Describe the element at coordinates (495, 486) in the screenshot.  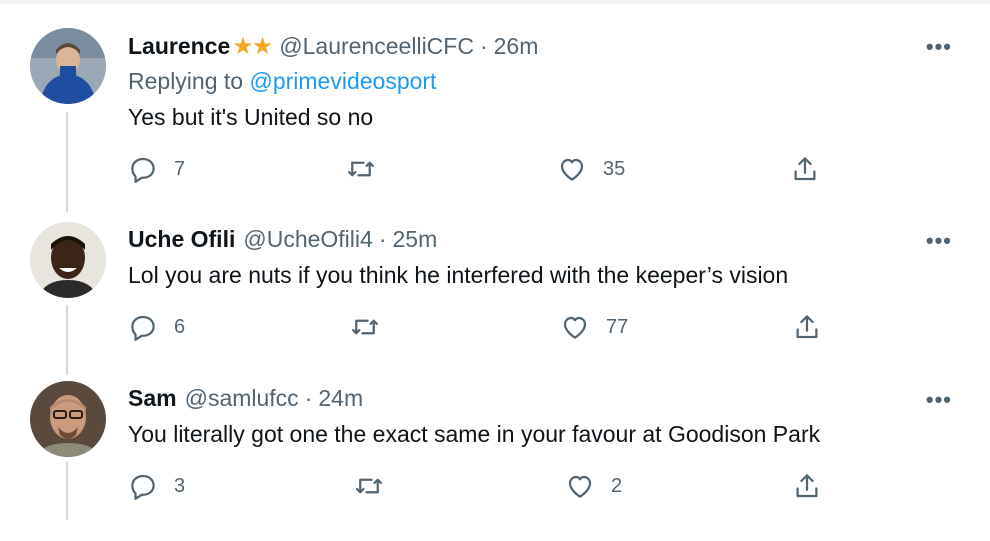
I see `tweet-actions: 3 2` at that location.